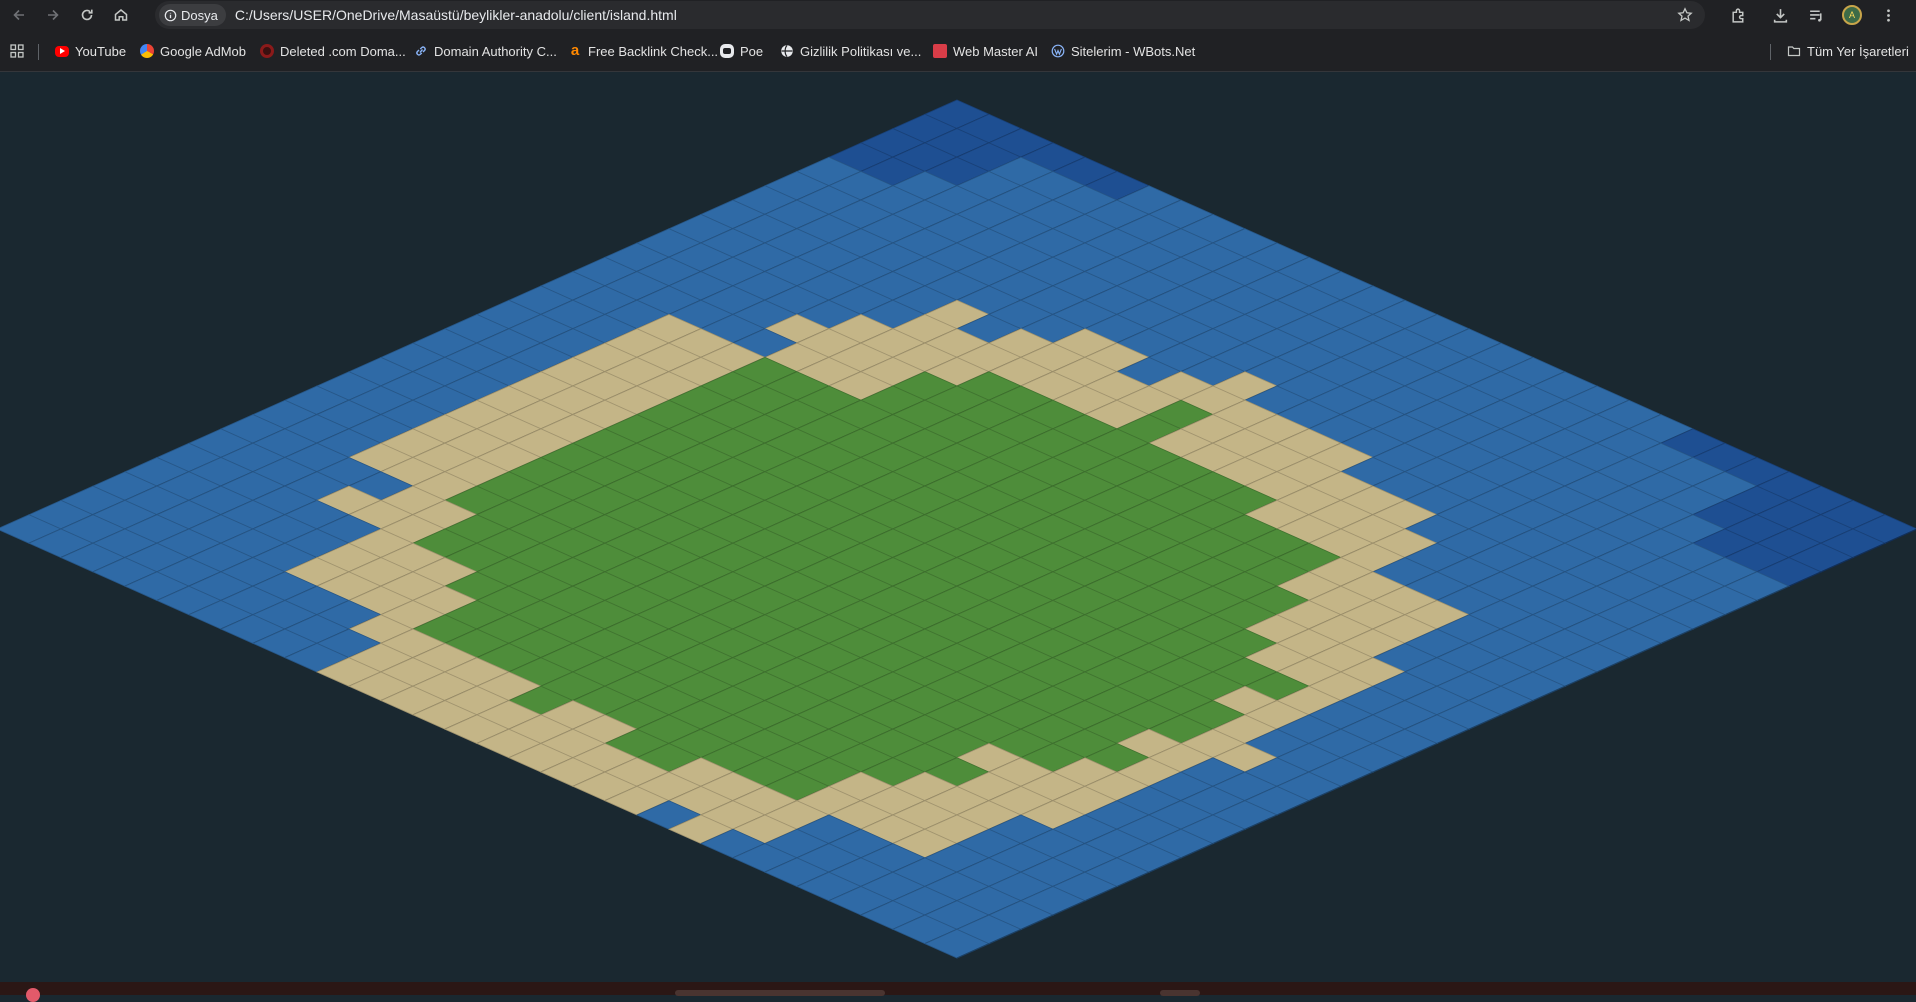  I want to click on avatar: A, so click(1852, 15).